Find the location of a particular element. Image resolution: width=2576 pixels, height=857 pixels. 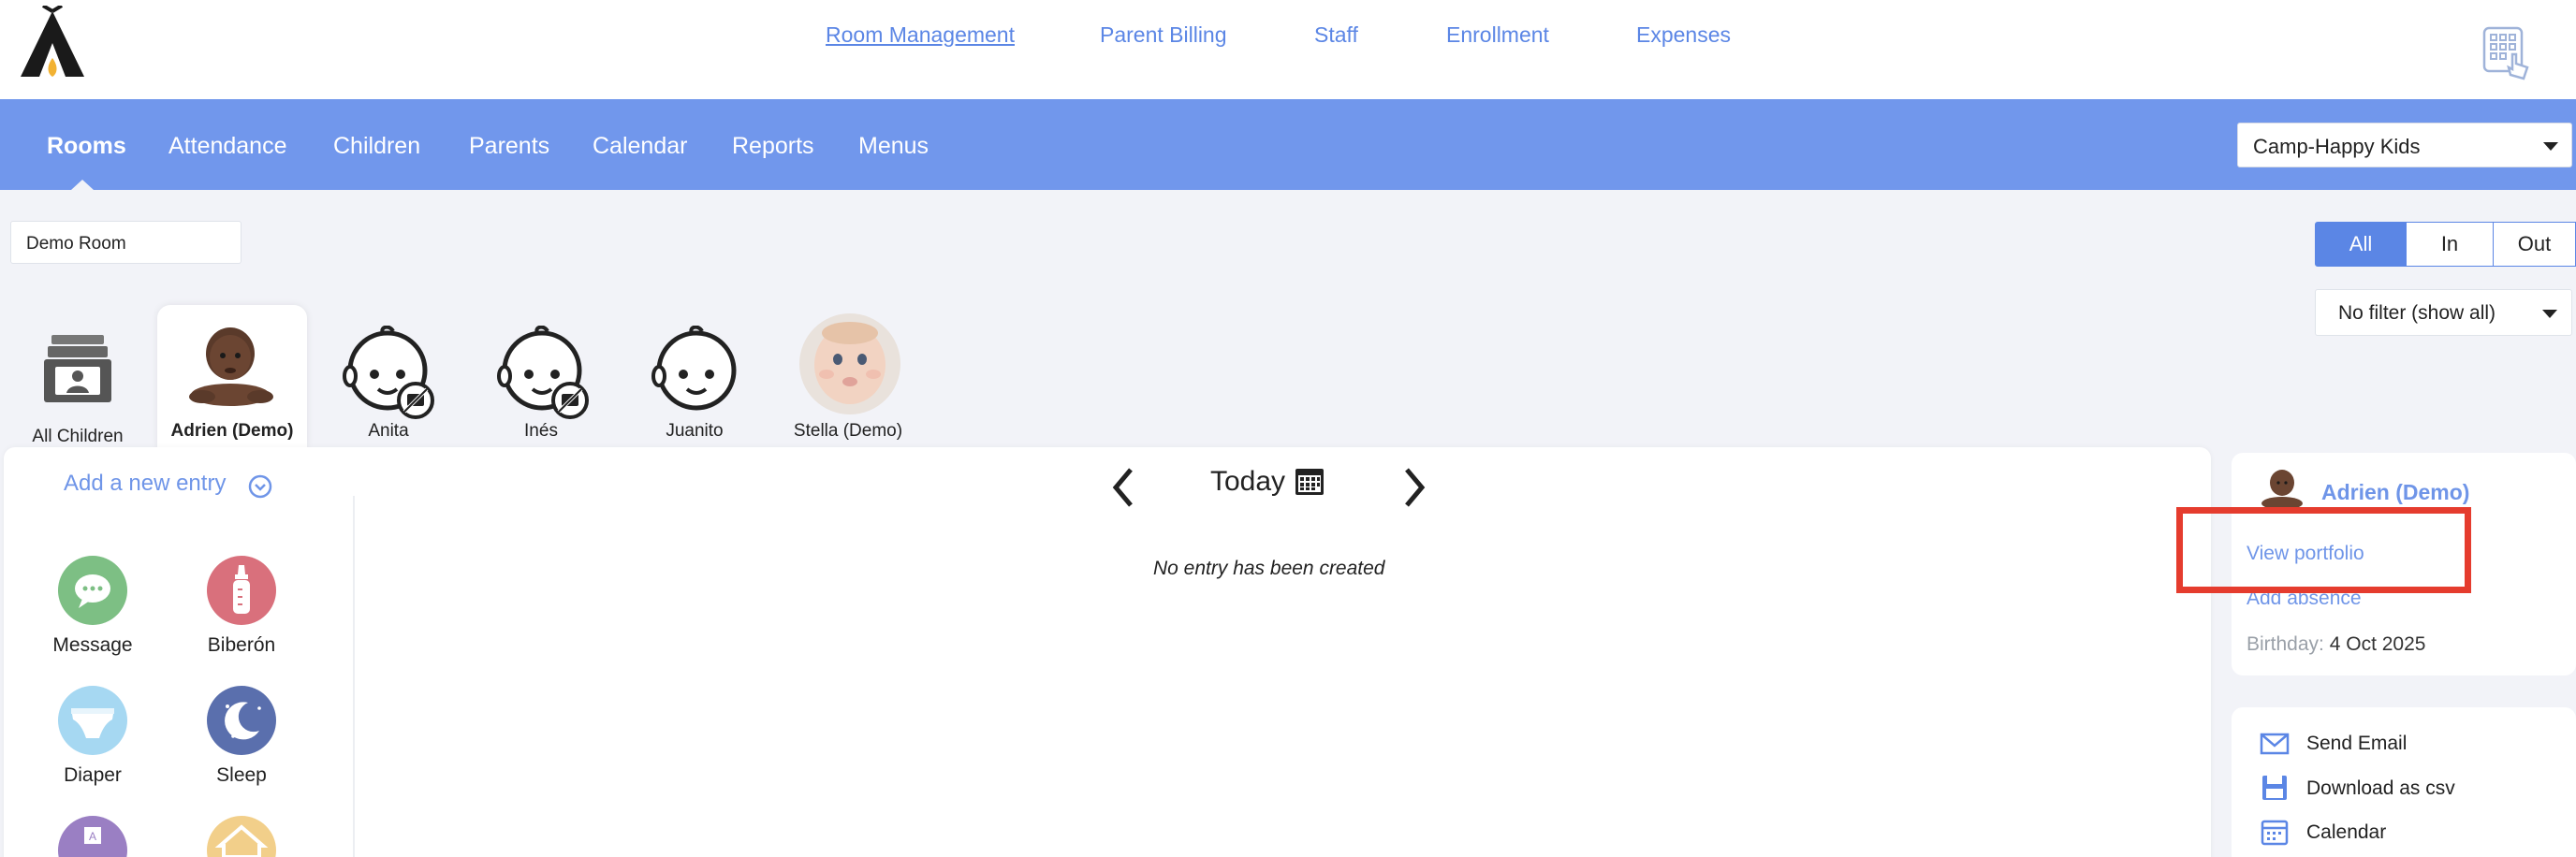

chevron-left-icon is located at coordinates (1123, 487).